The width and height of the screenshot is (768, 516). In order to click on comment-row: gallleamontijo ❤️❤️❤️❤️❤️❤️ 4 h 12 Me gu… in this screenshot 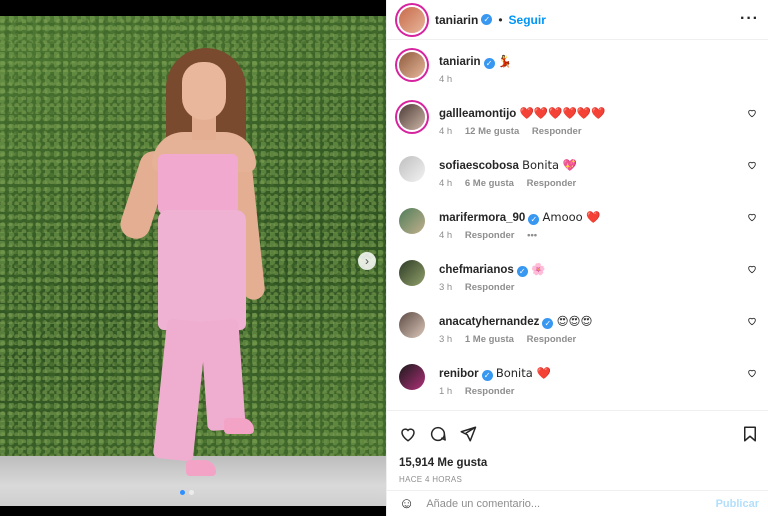, I will do `click(580, 122)`.